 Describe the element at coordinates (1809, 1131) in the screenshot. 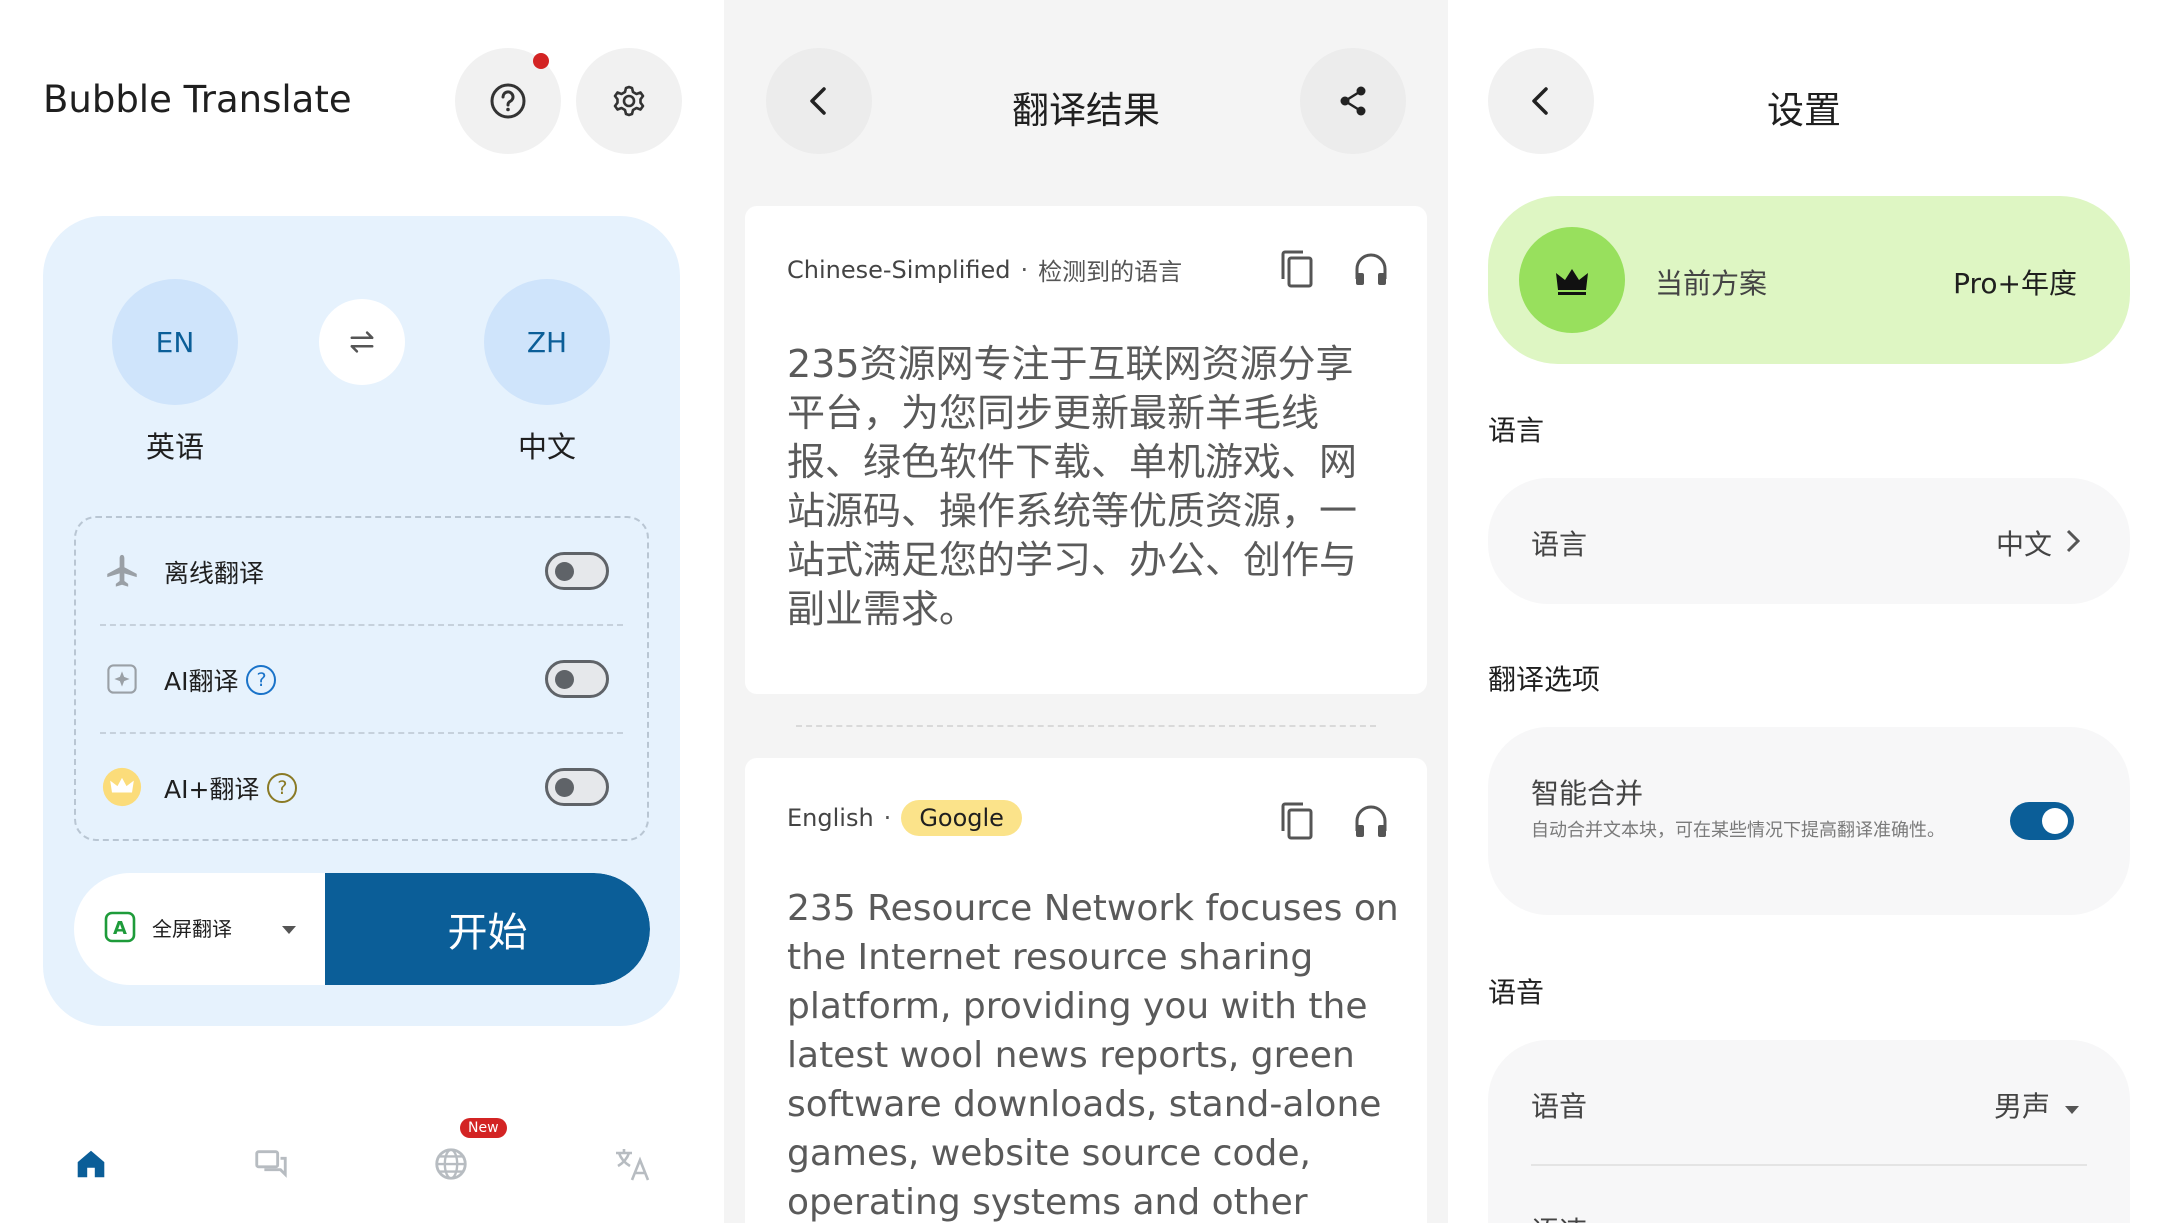

I see `voice-card: 语音 男声 语速` at that location.